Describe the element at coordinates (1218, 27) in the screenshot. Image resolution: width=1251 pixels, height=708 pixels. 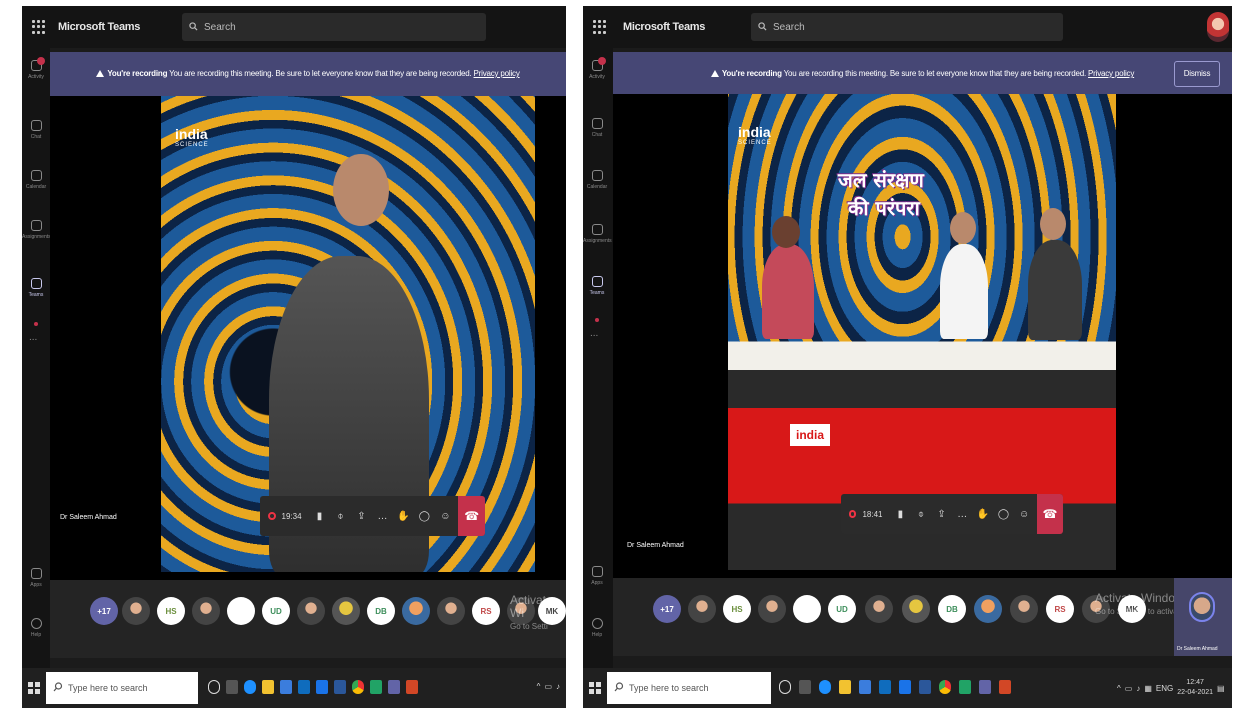
I see `profile-avatar` at that location.